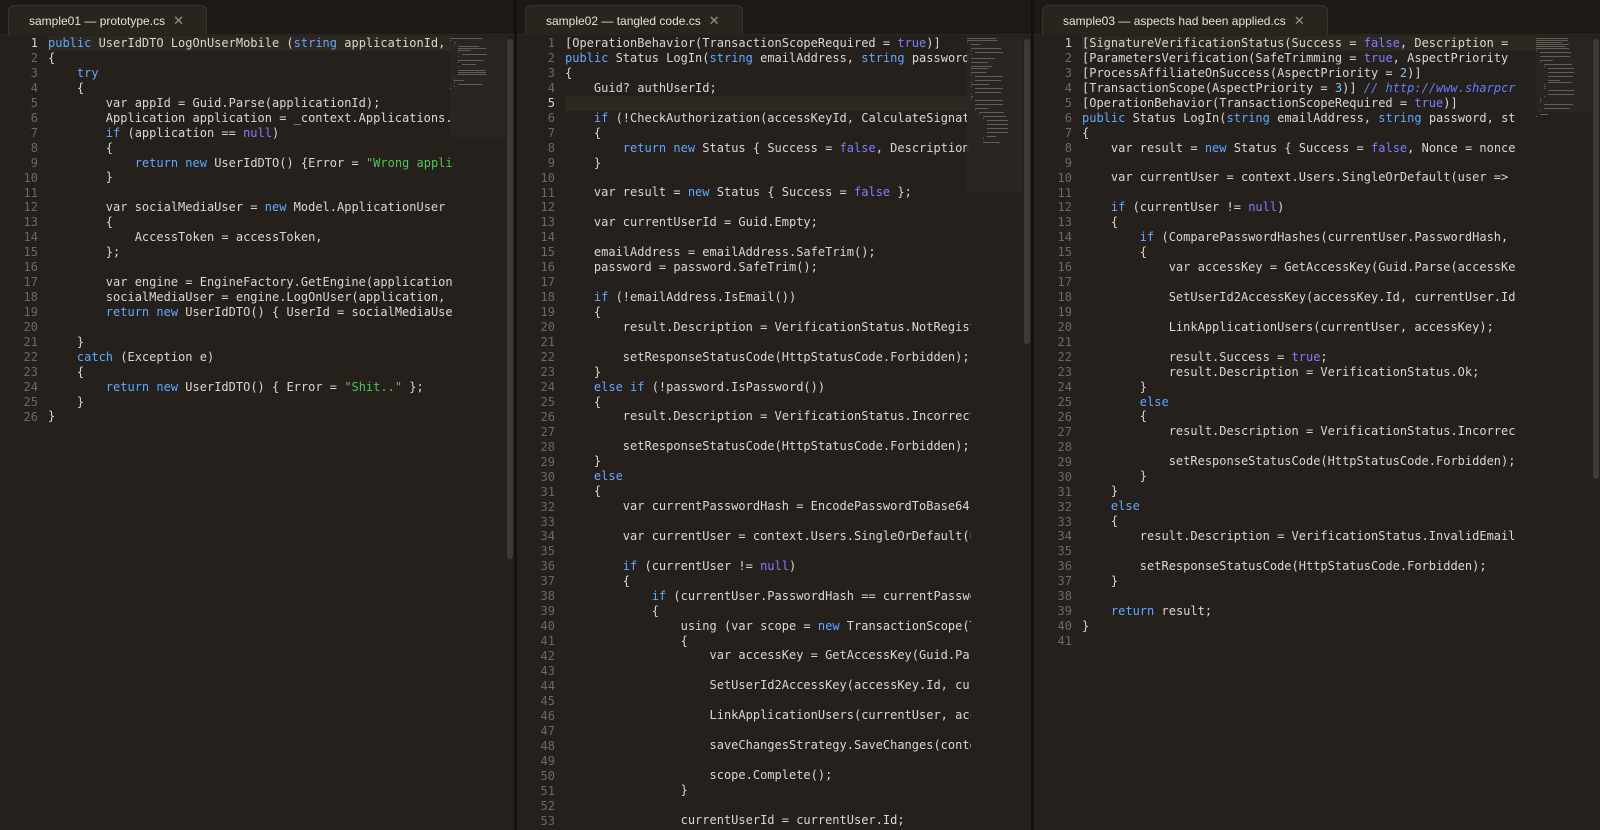 The height and width of the screenshot is (830, 1600). I want to click on code-line: result.Success = true;, so click(1311, 357).